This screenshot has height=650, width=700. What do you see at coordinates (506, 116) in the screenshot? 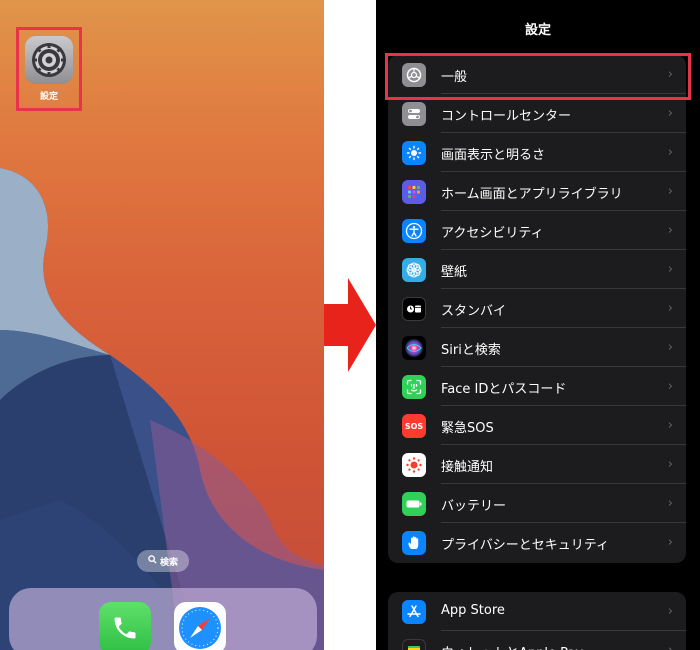
I see `row-label: コントロールセンター` at bounding box center [506, 116].